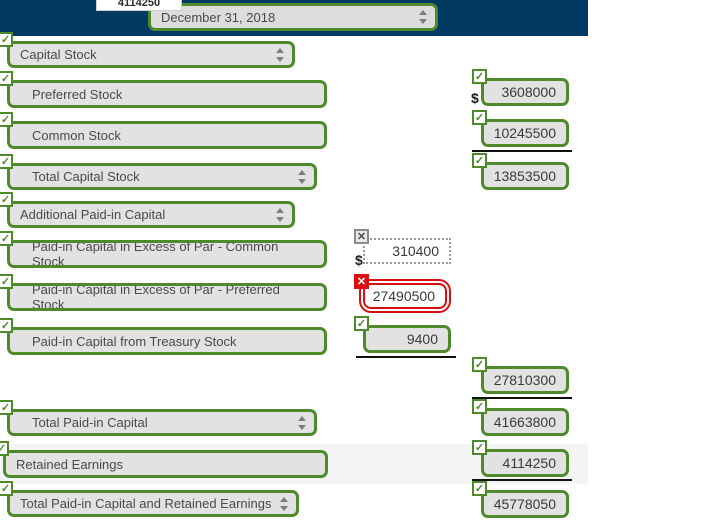  I want to click on period-select-value: December 31, 2018, so click(218, 17).